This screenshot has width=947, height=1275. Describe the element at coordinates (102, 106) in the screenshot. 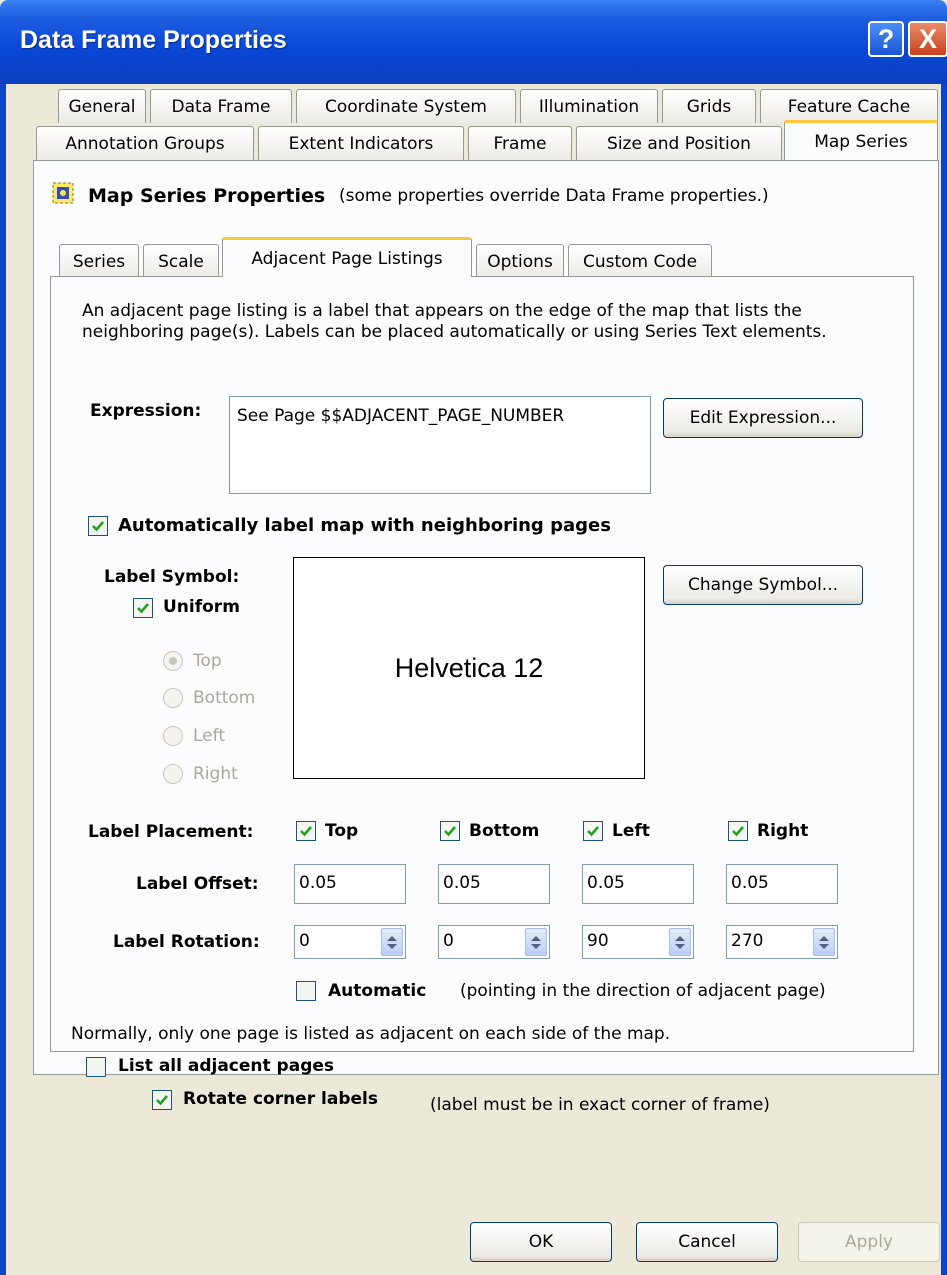

I see `tab-general: General` at that location.